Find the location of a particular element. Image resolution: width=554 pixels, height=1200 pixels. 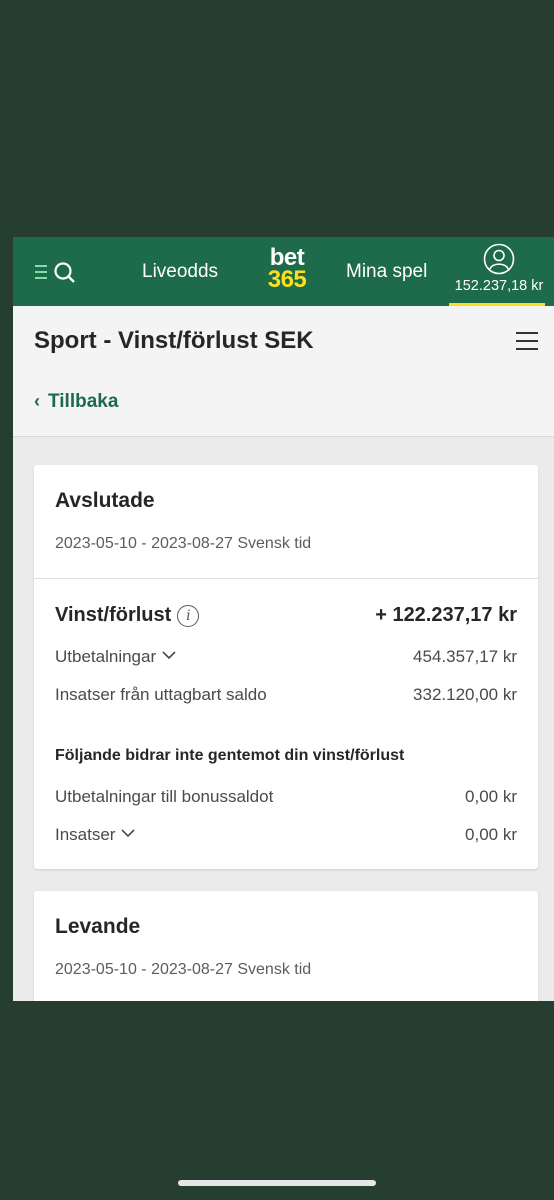

payouts-label-wrap: Utbetalningar is located at coordinates (115, 657).